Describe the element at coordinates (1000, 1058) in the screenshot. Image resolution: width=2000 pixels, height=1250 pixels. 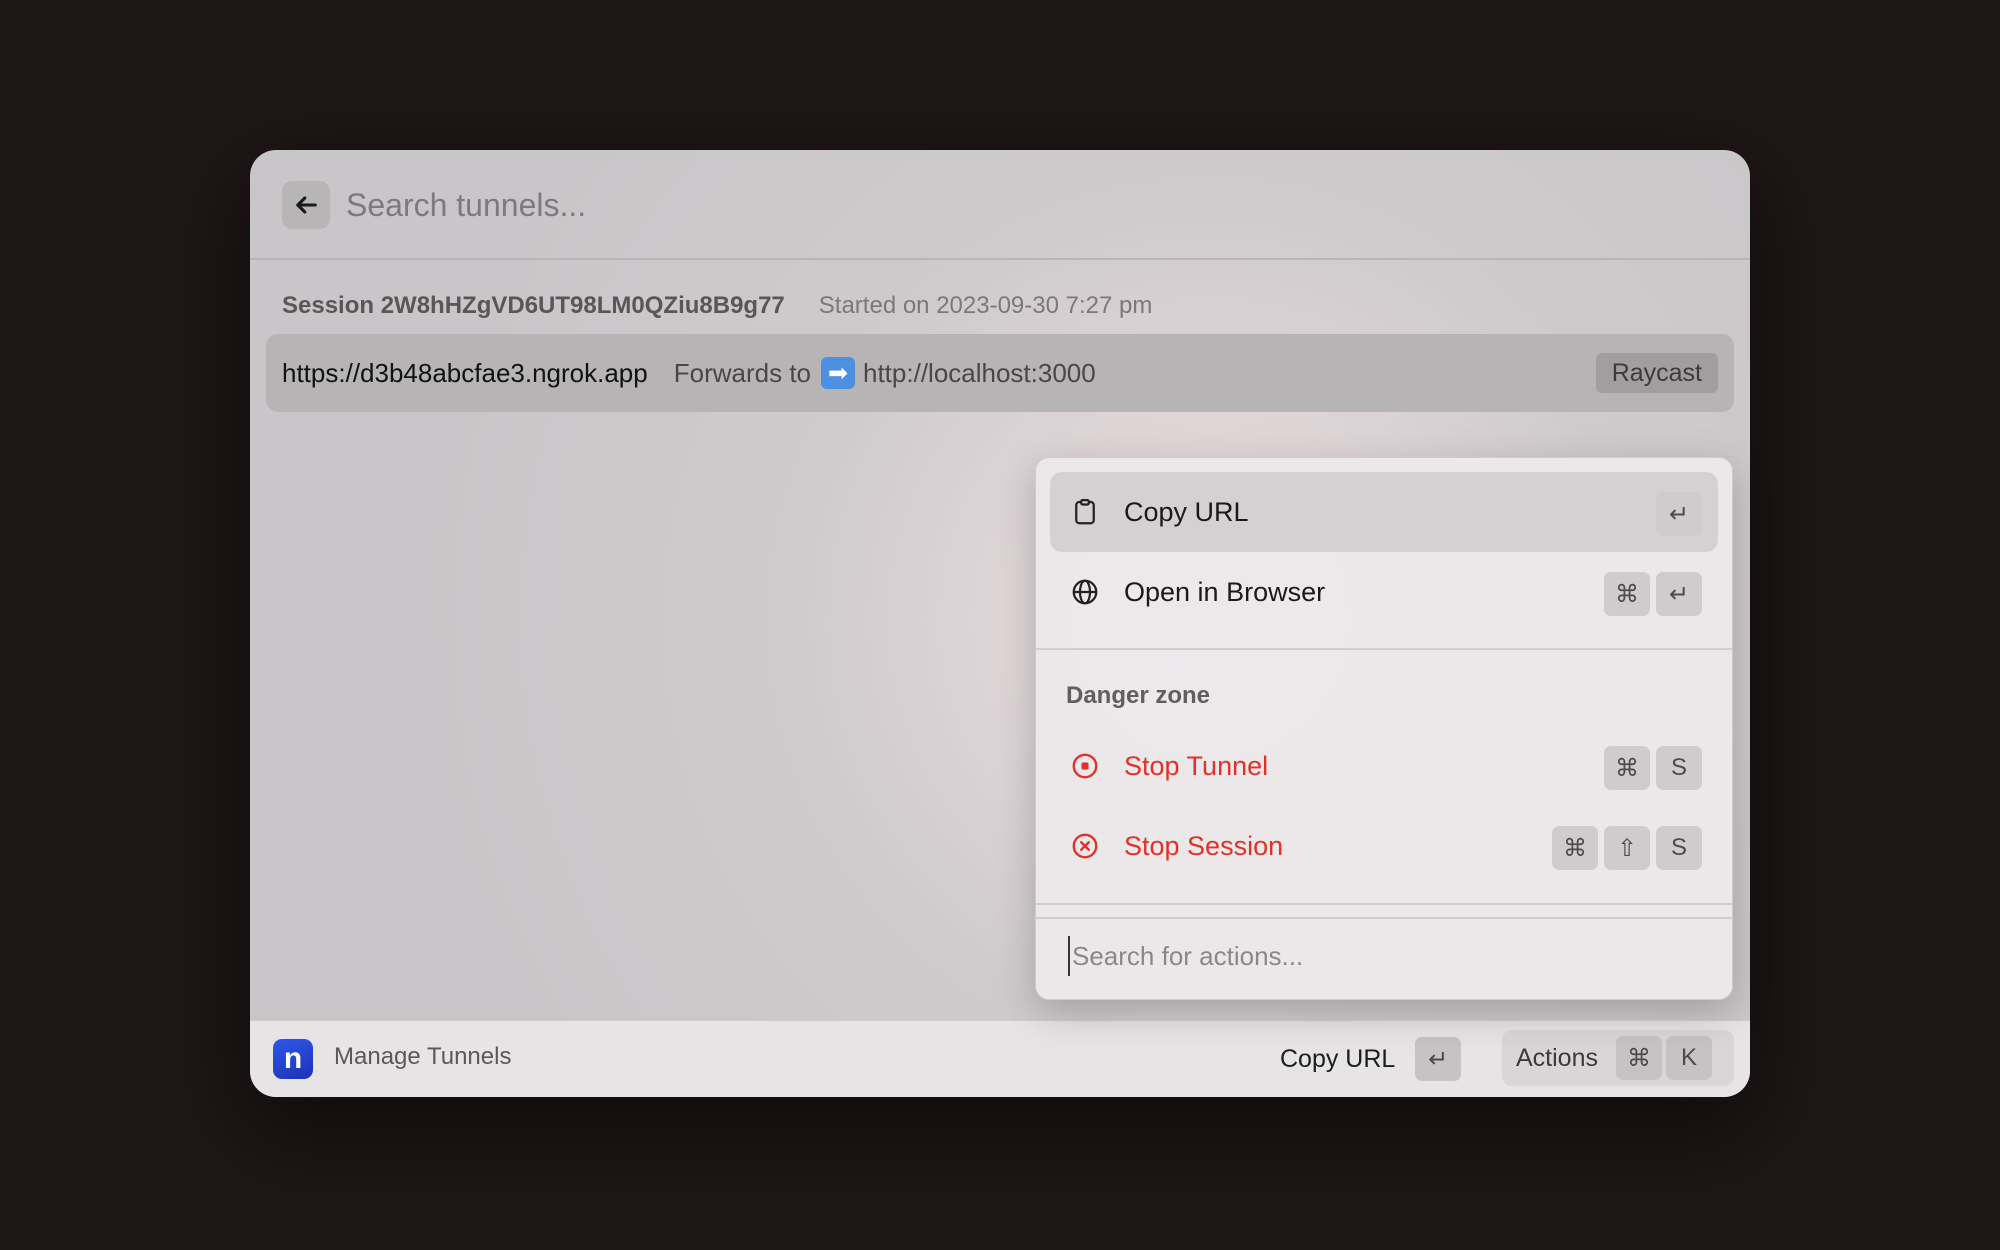
I see `footer-bar: n Manage Tunnels Copy URL ↵ Actions ⌘ K` at that location.